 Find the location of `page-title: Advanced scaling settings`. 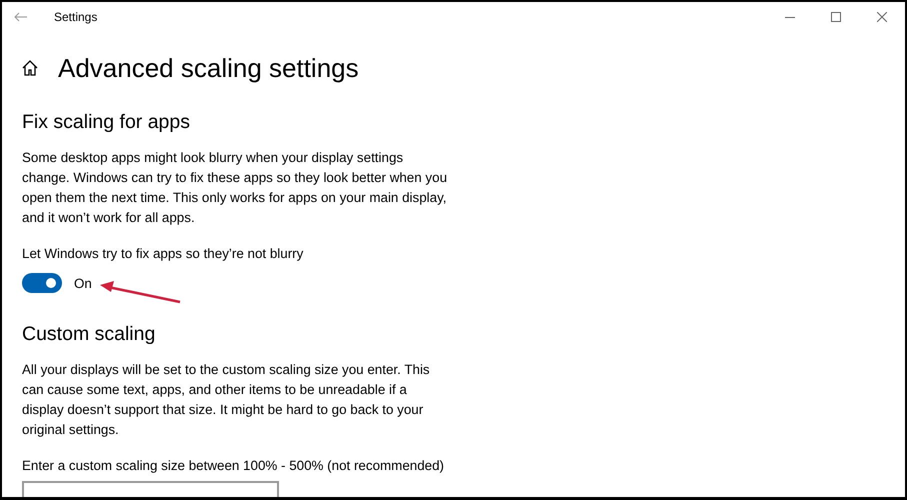

page-title: Advanced scaling settings is located at coordinates (208, 68).